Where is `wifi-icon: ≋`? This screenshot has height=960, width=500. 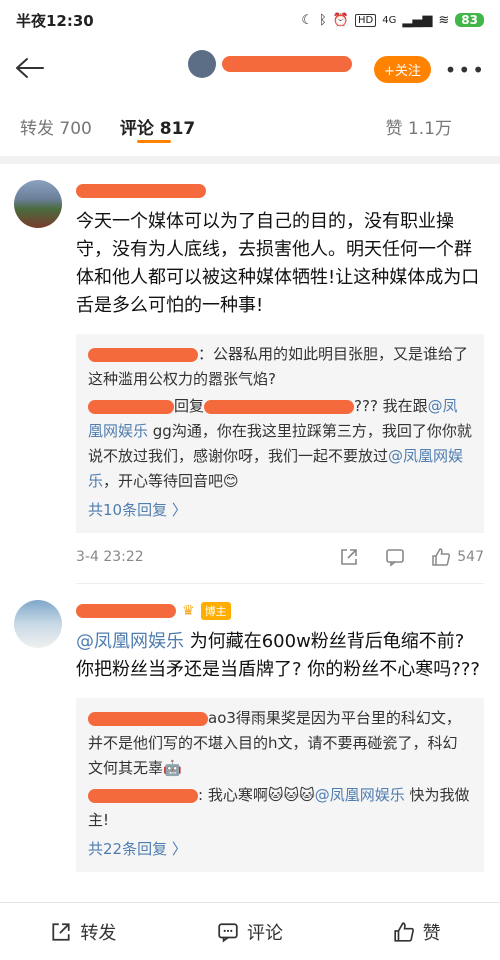
wifi-icon: ≋ is located at coordinates (444, 20).